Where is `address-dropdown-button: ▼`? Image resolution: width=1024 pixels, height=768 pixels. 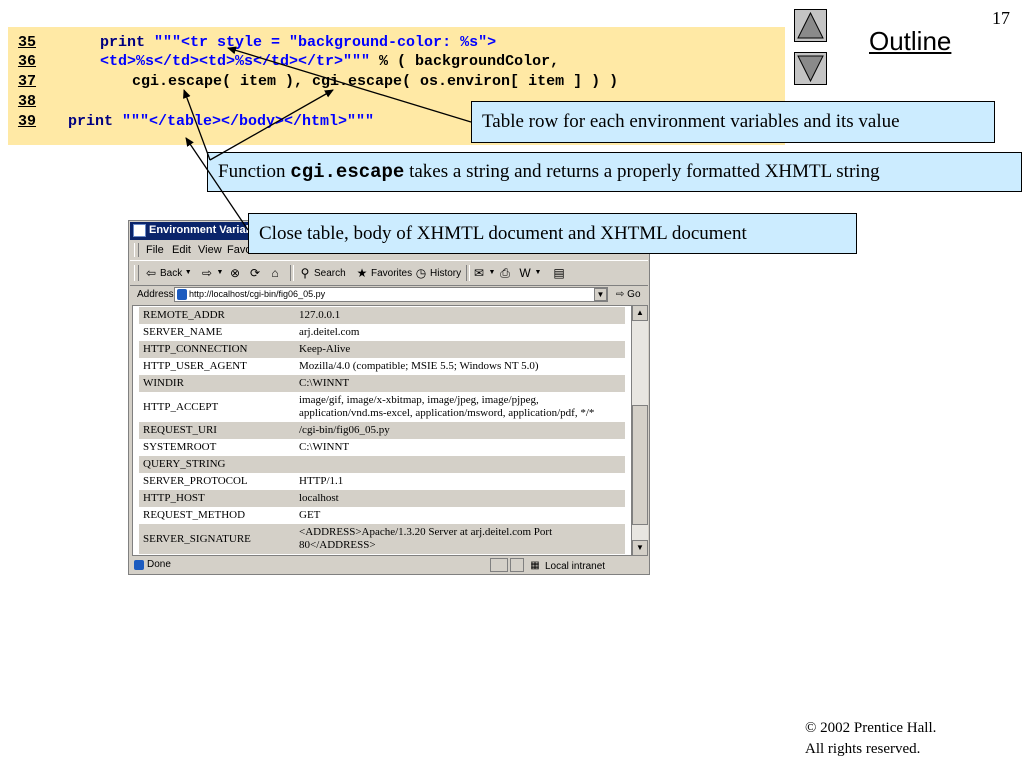
address-dropdown-button: ▼ is located at coordinates (600, 294).